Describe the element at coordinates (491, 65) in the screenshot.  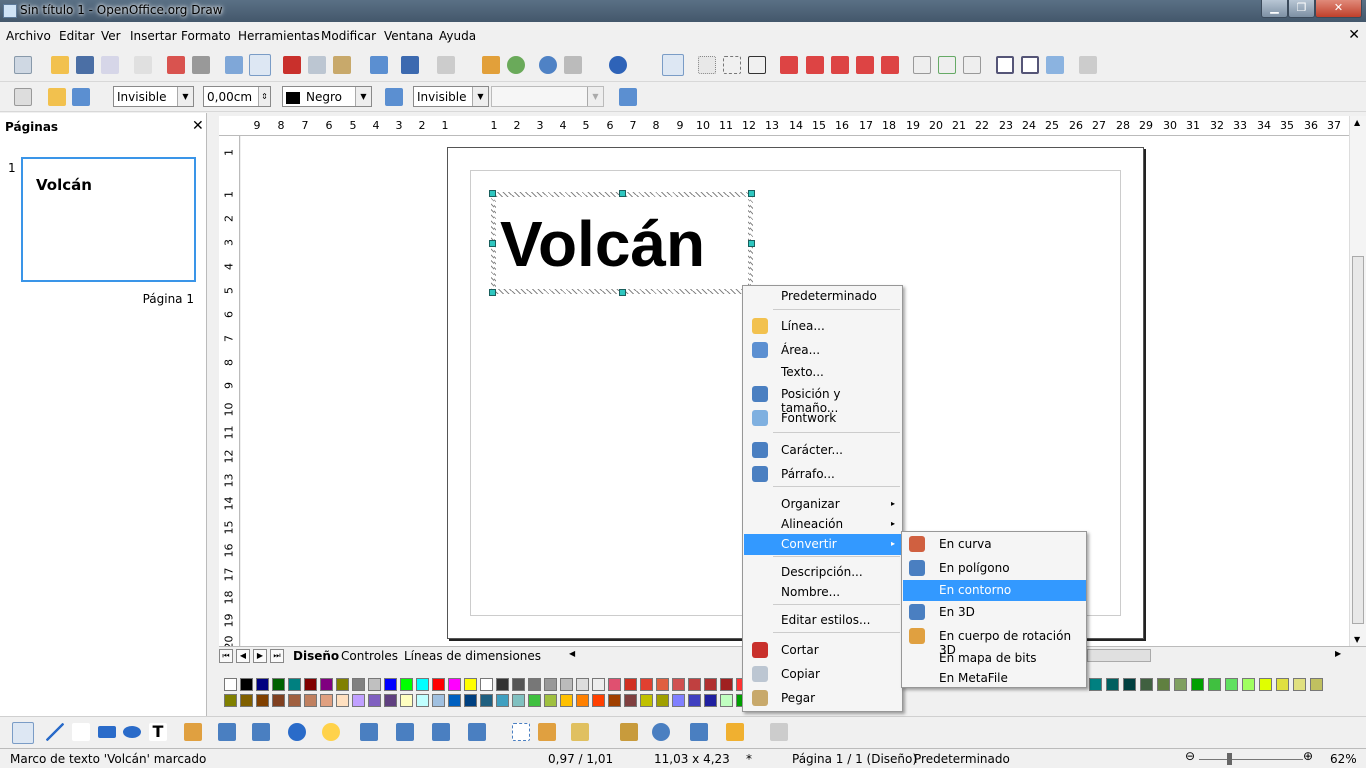
I see `chart-icon` at that location.